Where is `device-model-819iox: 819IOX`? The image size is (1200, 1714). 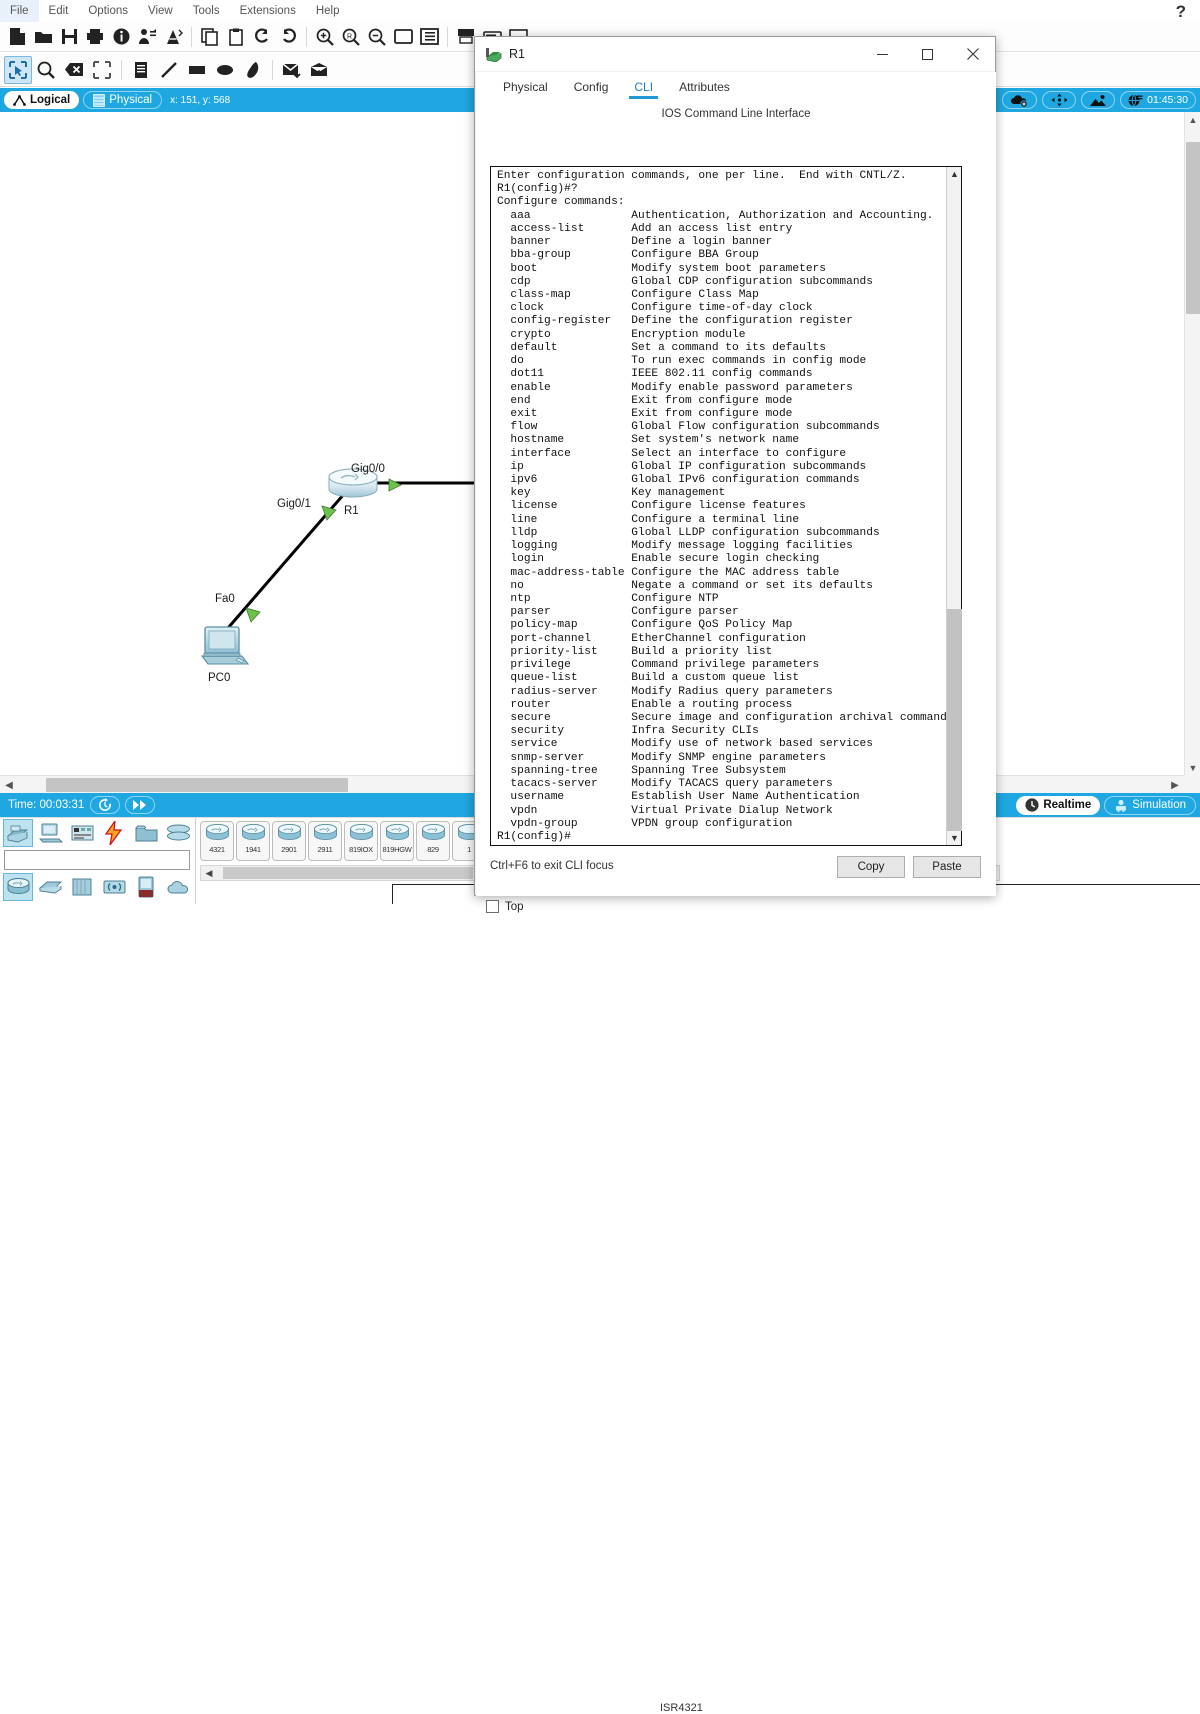
device-model-819iox: 819IOX is located at coordinates (361, 841).